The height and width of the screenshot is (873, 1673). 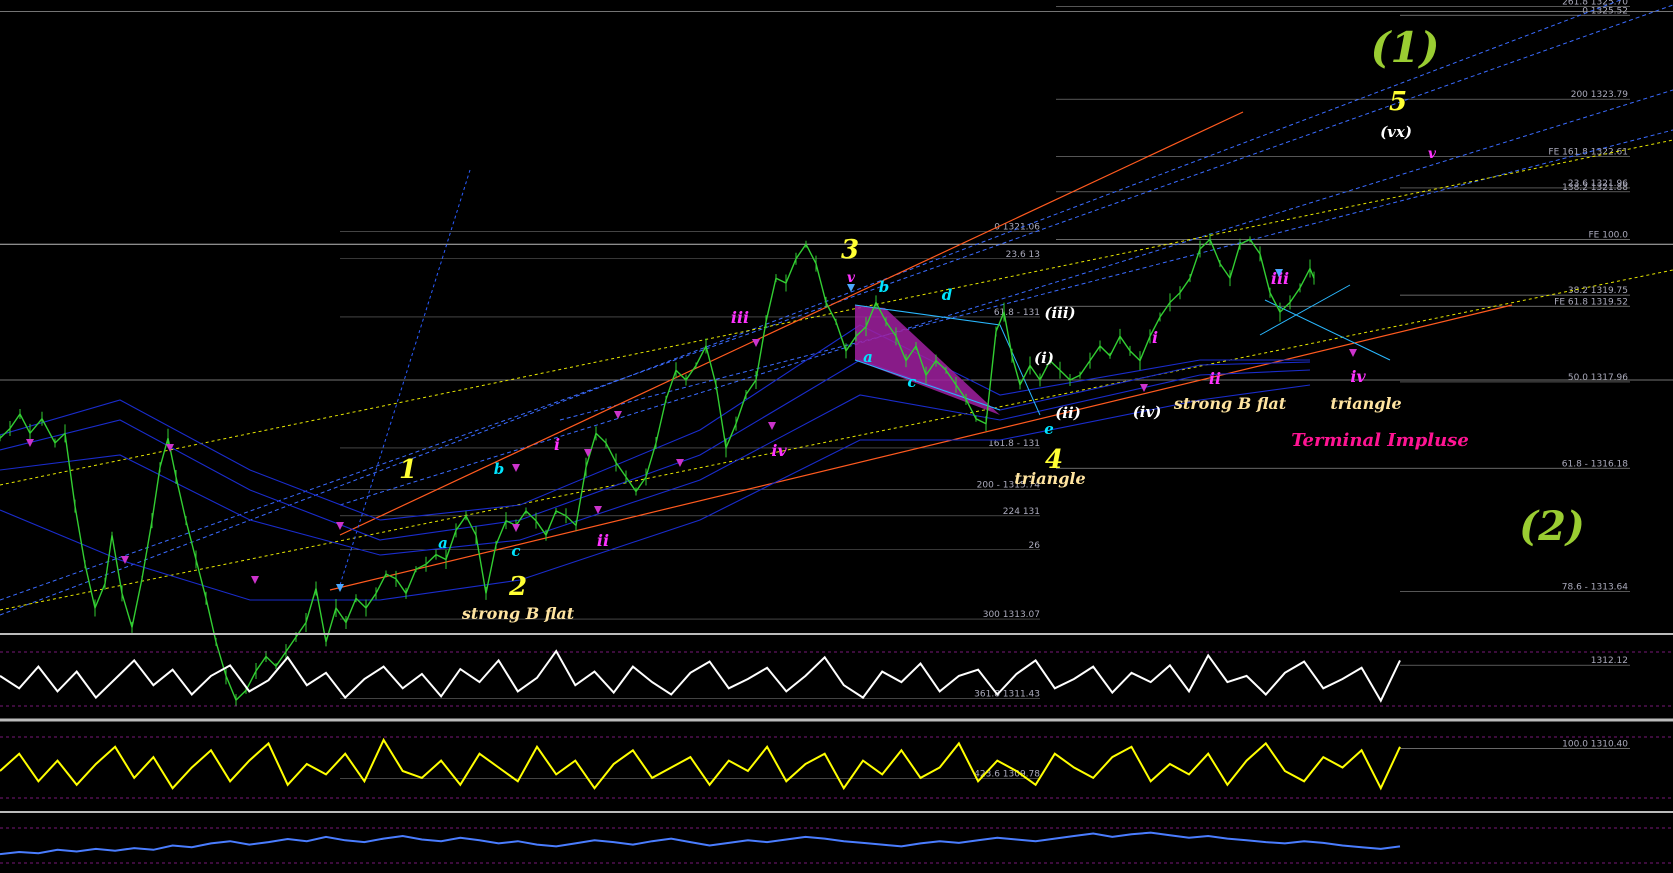 I want to click on wave-label: (1), so click(x=1405, y=47).